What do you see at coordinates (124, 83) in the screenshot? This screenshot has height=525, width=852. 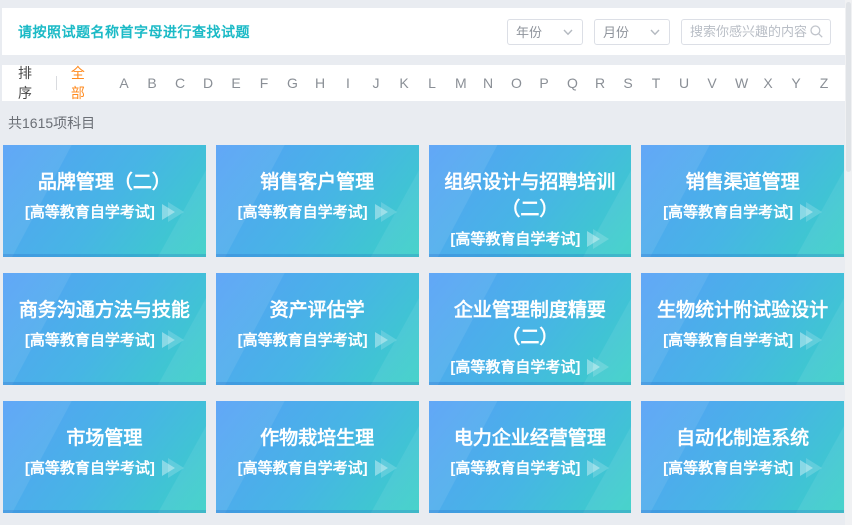 I see `letter-A: A` at bounding box center [124, 83].